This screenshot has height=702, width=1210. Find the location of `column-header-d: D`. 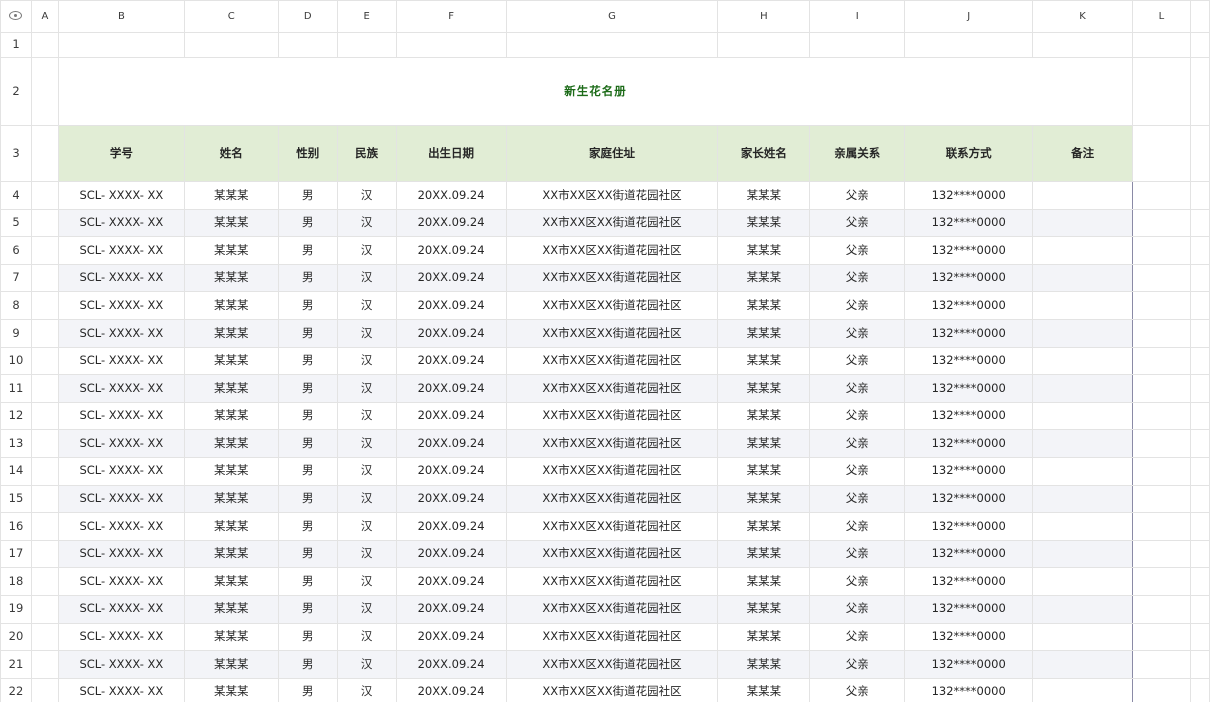

column-header-d: D is located at coordinates (307, 16).